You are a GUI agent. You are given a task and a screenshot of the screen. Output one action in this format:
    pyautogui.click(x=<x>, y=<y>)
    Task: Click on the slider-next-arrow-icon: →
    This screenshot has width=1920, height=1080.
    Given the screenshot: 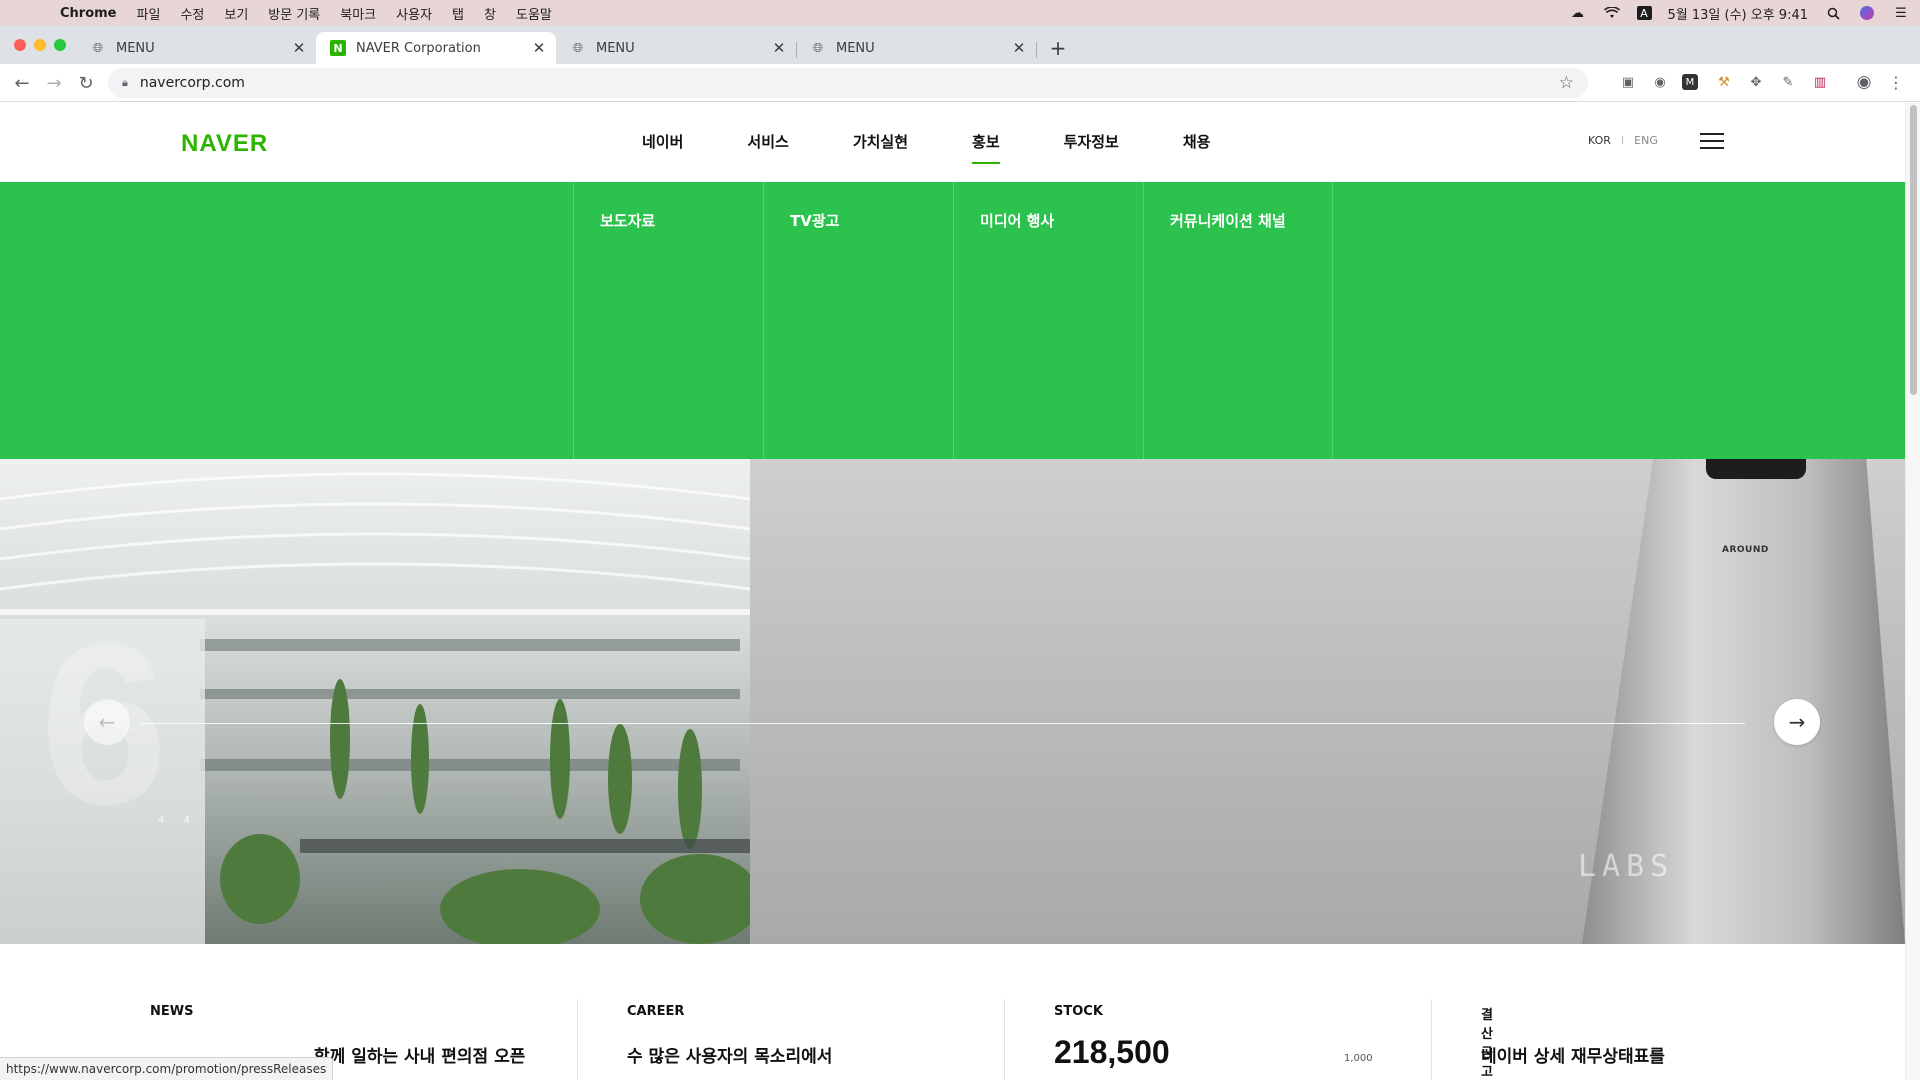 What is the action you would take?
    pyautogui.click(x=1797, y=722)
    